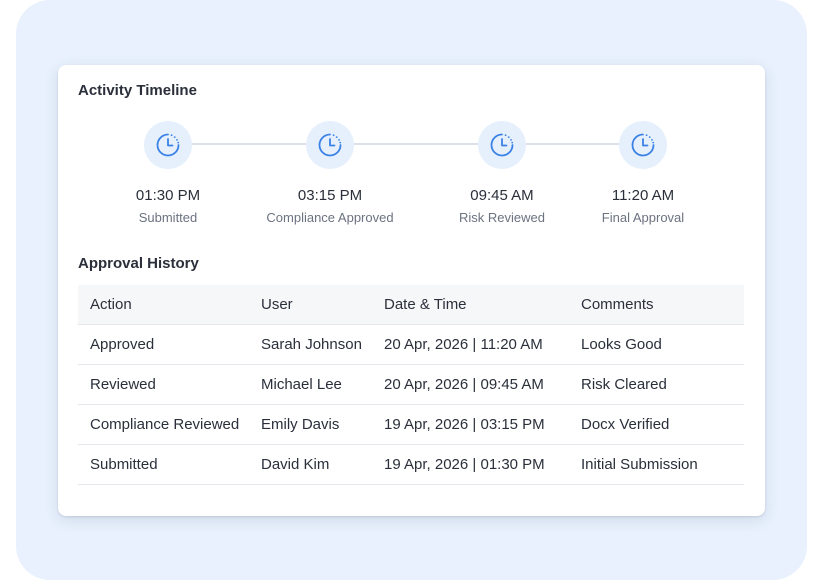 This screenshot has width=823, height=583. What do you see at coordinates (621, 344) in the screenshot?
I see `cell-comments: Looks Good` at bounding box center [621, 344].